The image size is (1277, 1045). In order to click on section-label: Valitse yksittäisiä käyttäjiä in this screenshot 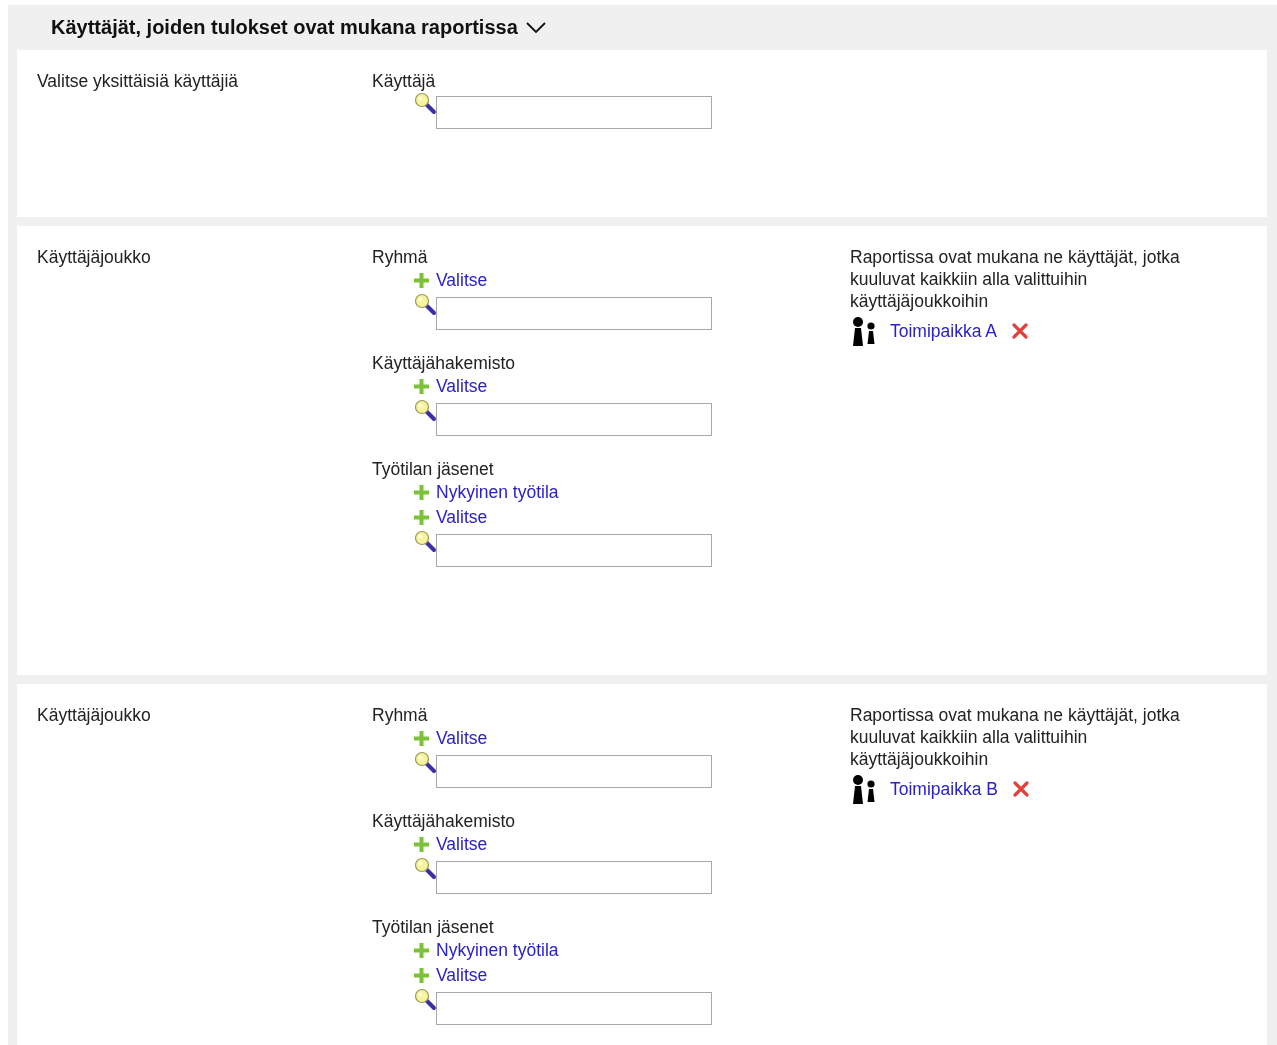, I will do `click(137, 81)`.